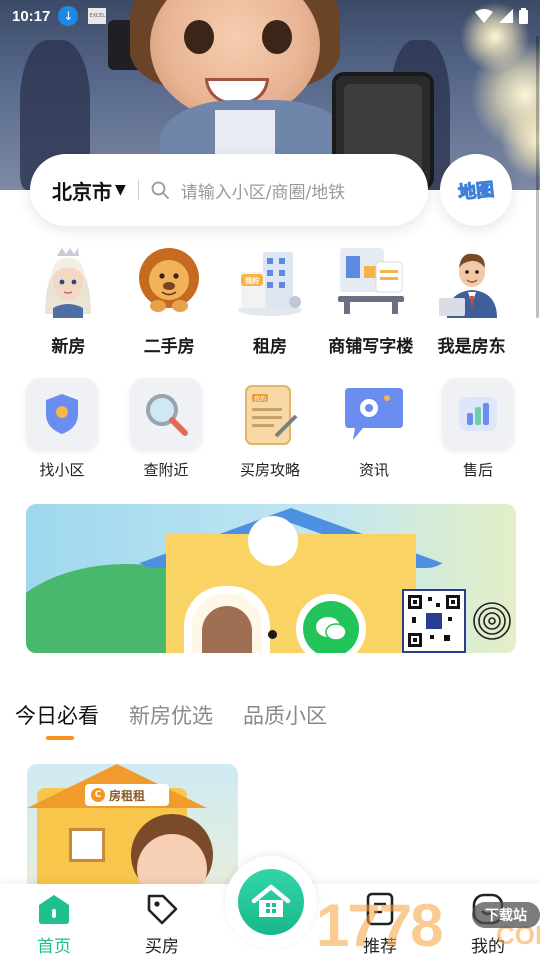 Image resolution: width=540 pixels, height=960 pixels. What do you see at coordinates (62, 470) in the screenshot?
I see `category-label: 找小区` at bounding box center [62, 470].